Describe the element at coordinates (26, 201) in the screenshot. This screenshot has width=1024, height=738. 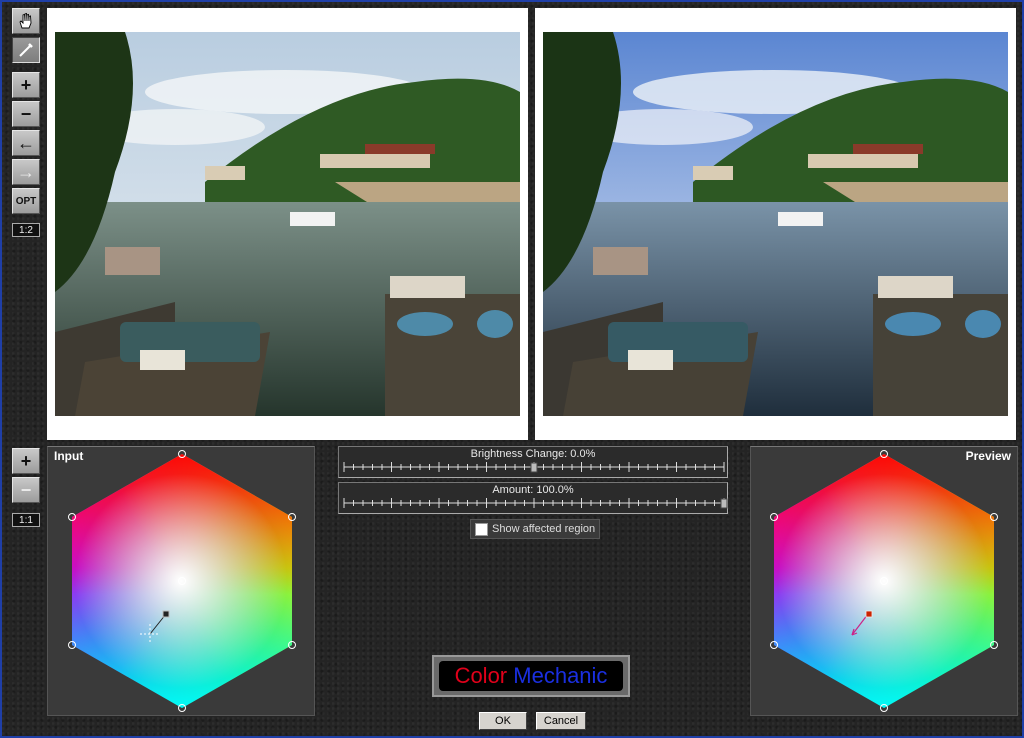
I see `options-button: OPT` at that location.